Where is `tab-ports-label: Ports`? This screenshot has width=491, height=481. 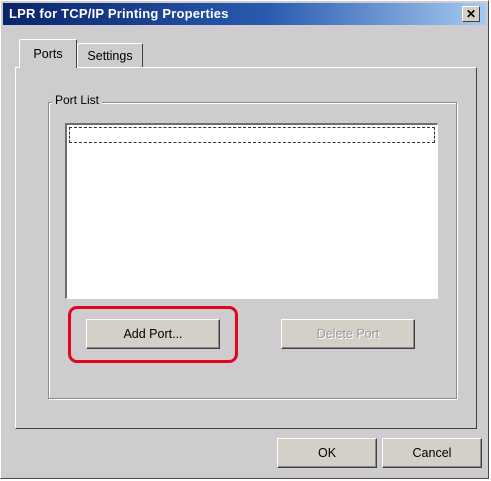
tab-ports-label: Ports is located at coordinates (48, 54).